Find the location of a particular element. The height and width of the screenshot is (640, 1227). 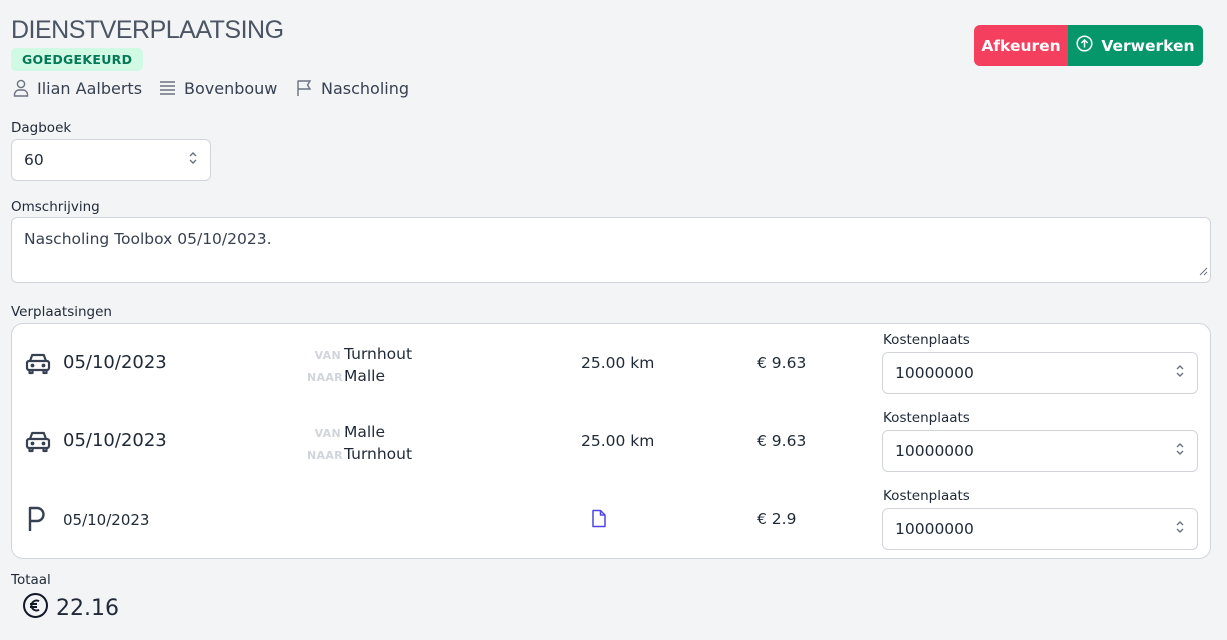

dagboek-value: 60 is located at coordinates (34, 160).